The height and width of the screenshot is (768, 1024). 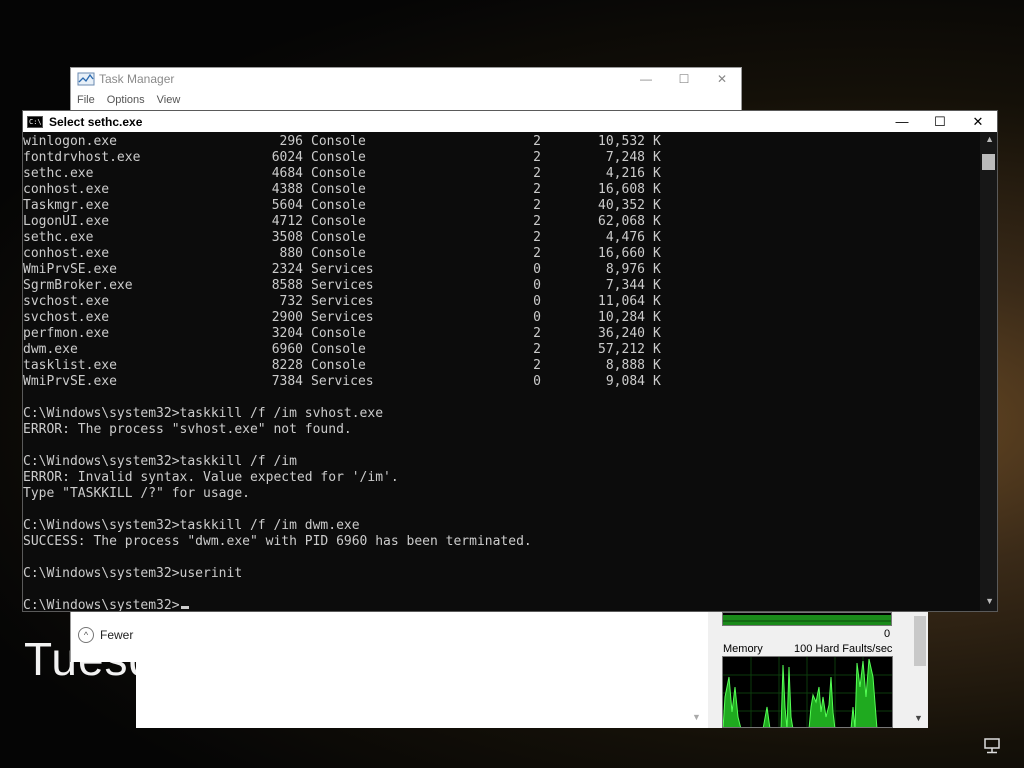 What do you see at coordinates (902, 121) in the screenshot?
I see `console-minimize-button: —` at bounding box center [902, 121].